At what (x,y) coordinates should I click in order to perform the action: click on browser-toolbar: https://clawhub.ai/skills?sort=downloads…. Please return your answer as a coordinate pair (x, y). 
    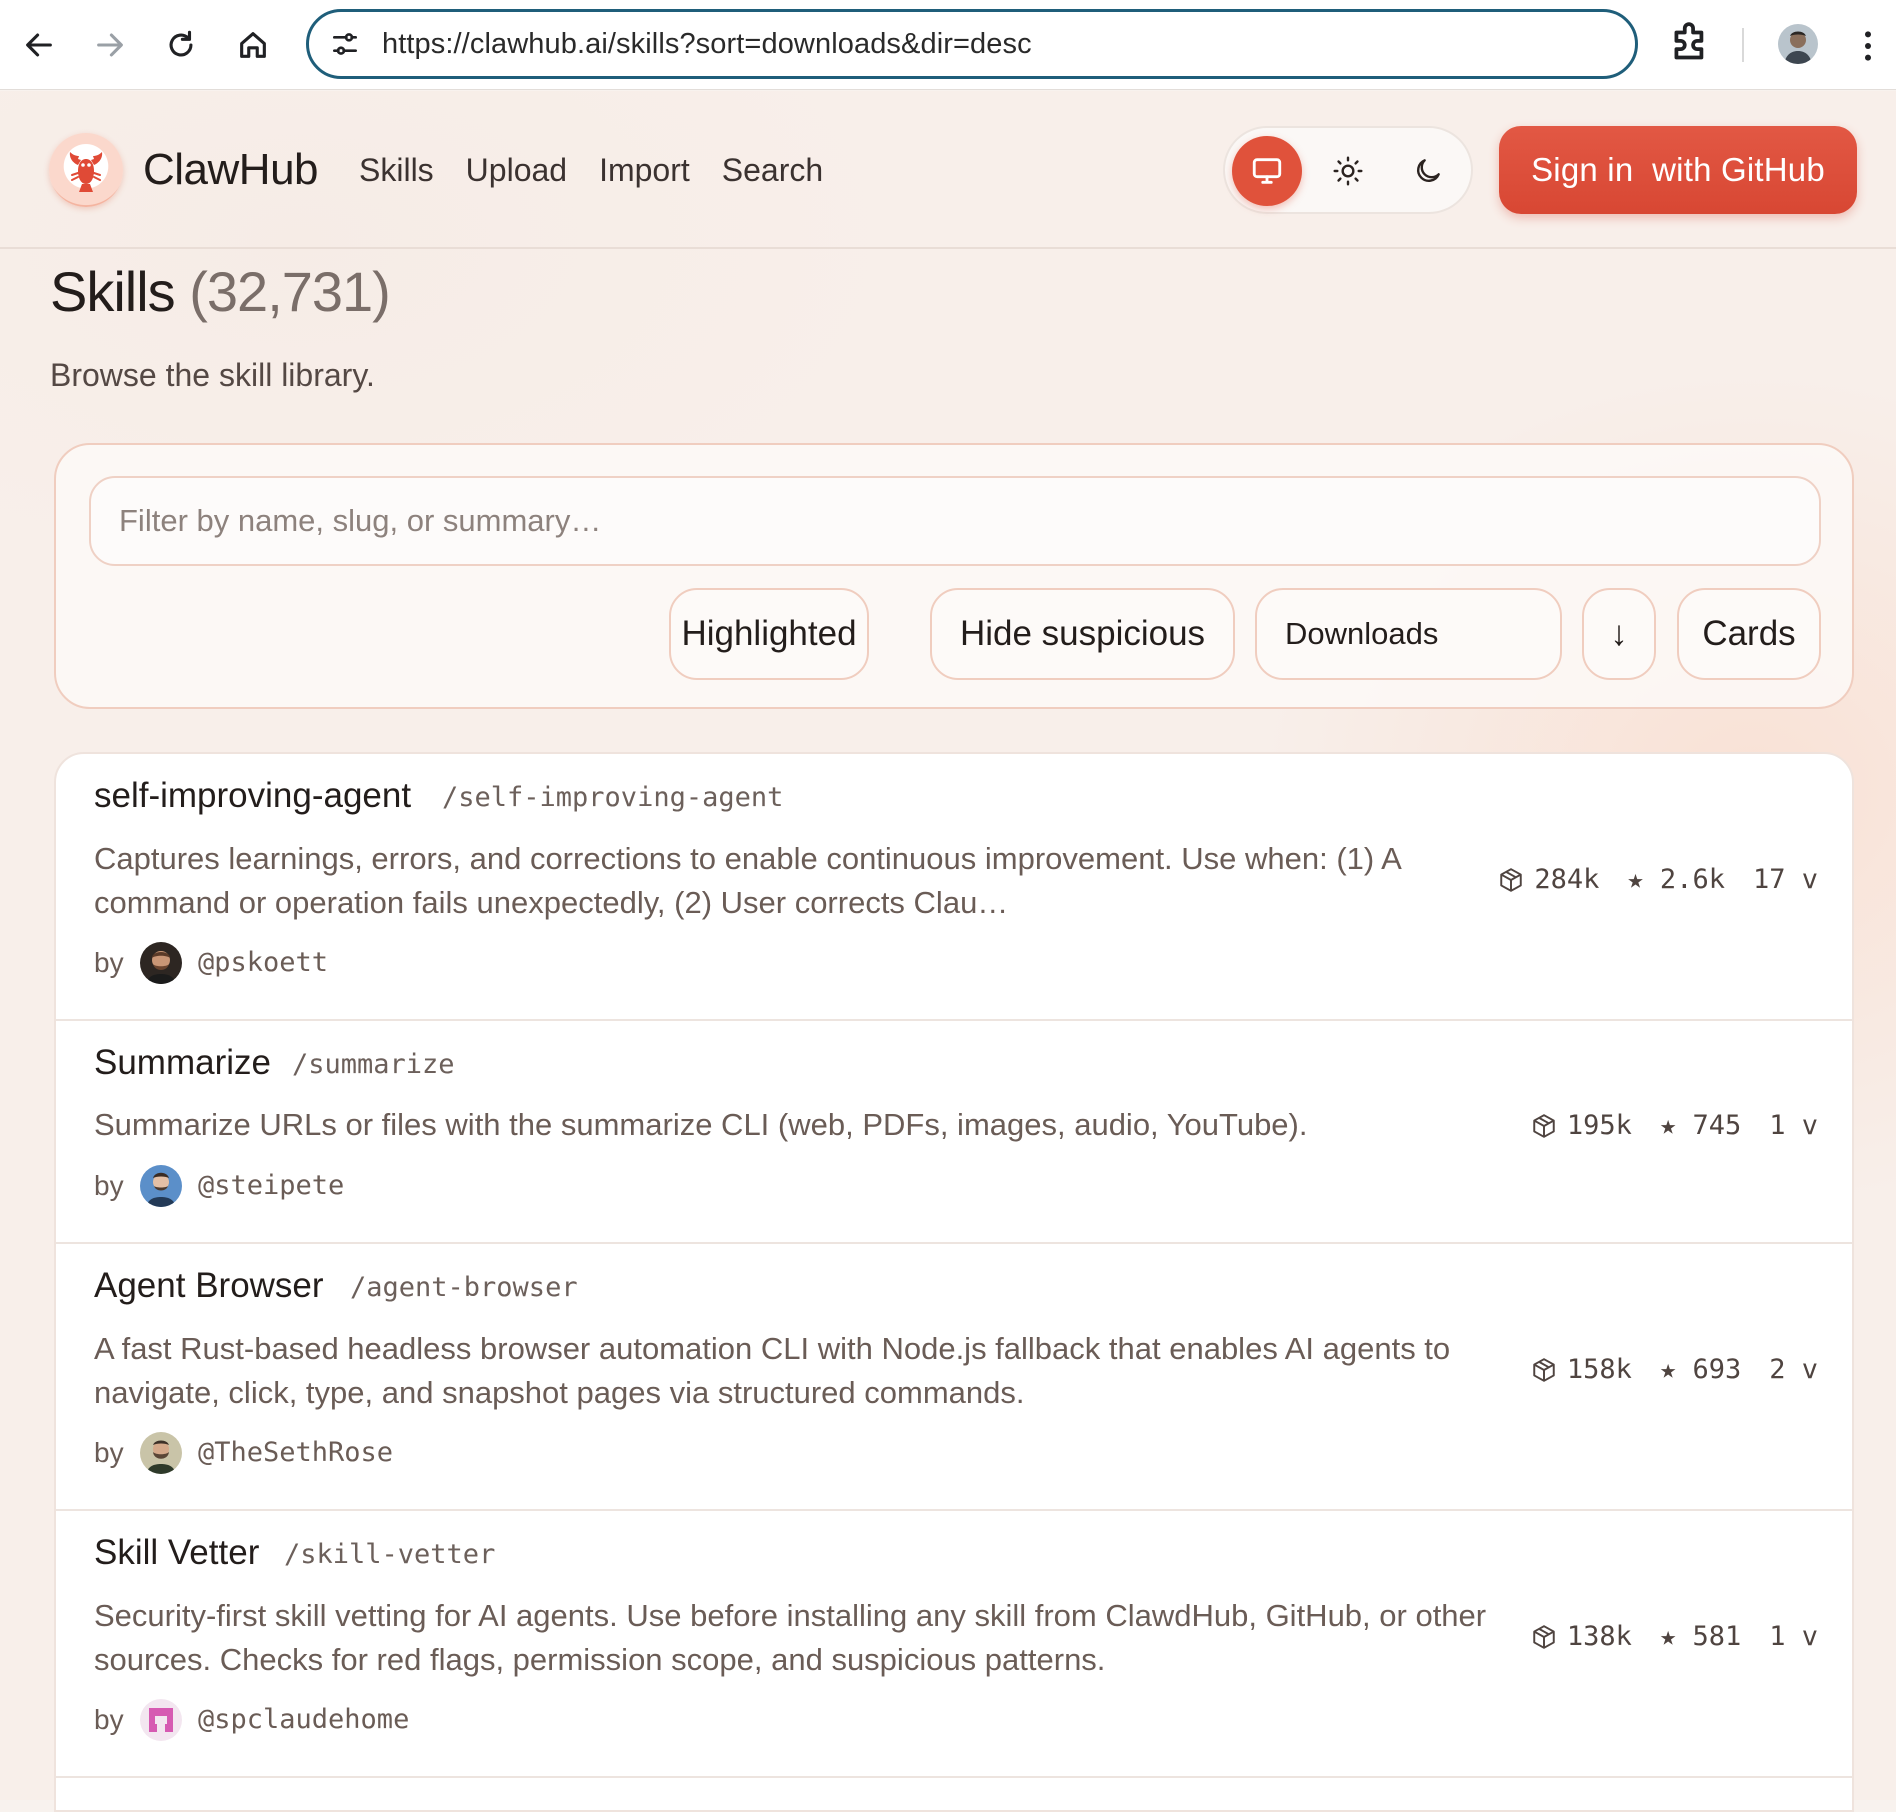
    Looking at the image, I should click on (948, 45).